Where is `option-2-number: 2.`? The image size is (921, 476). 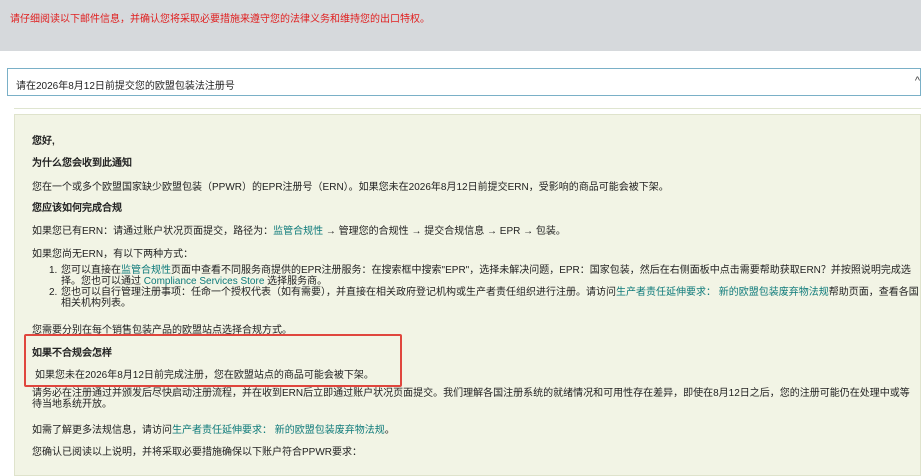
option-2-number: 2. is located at coordinates (53, 292).